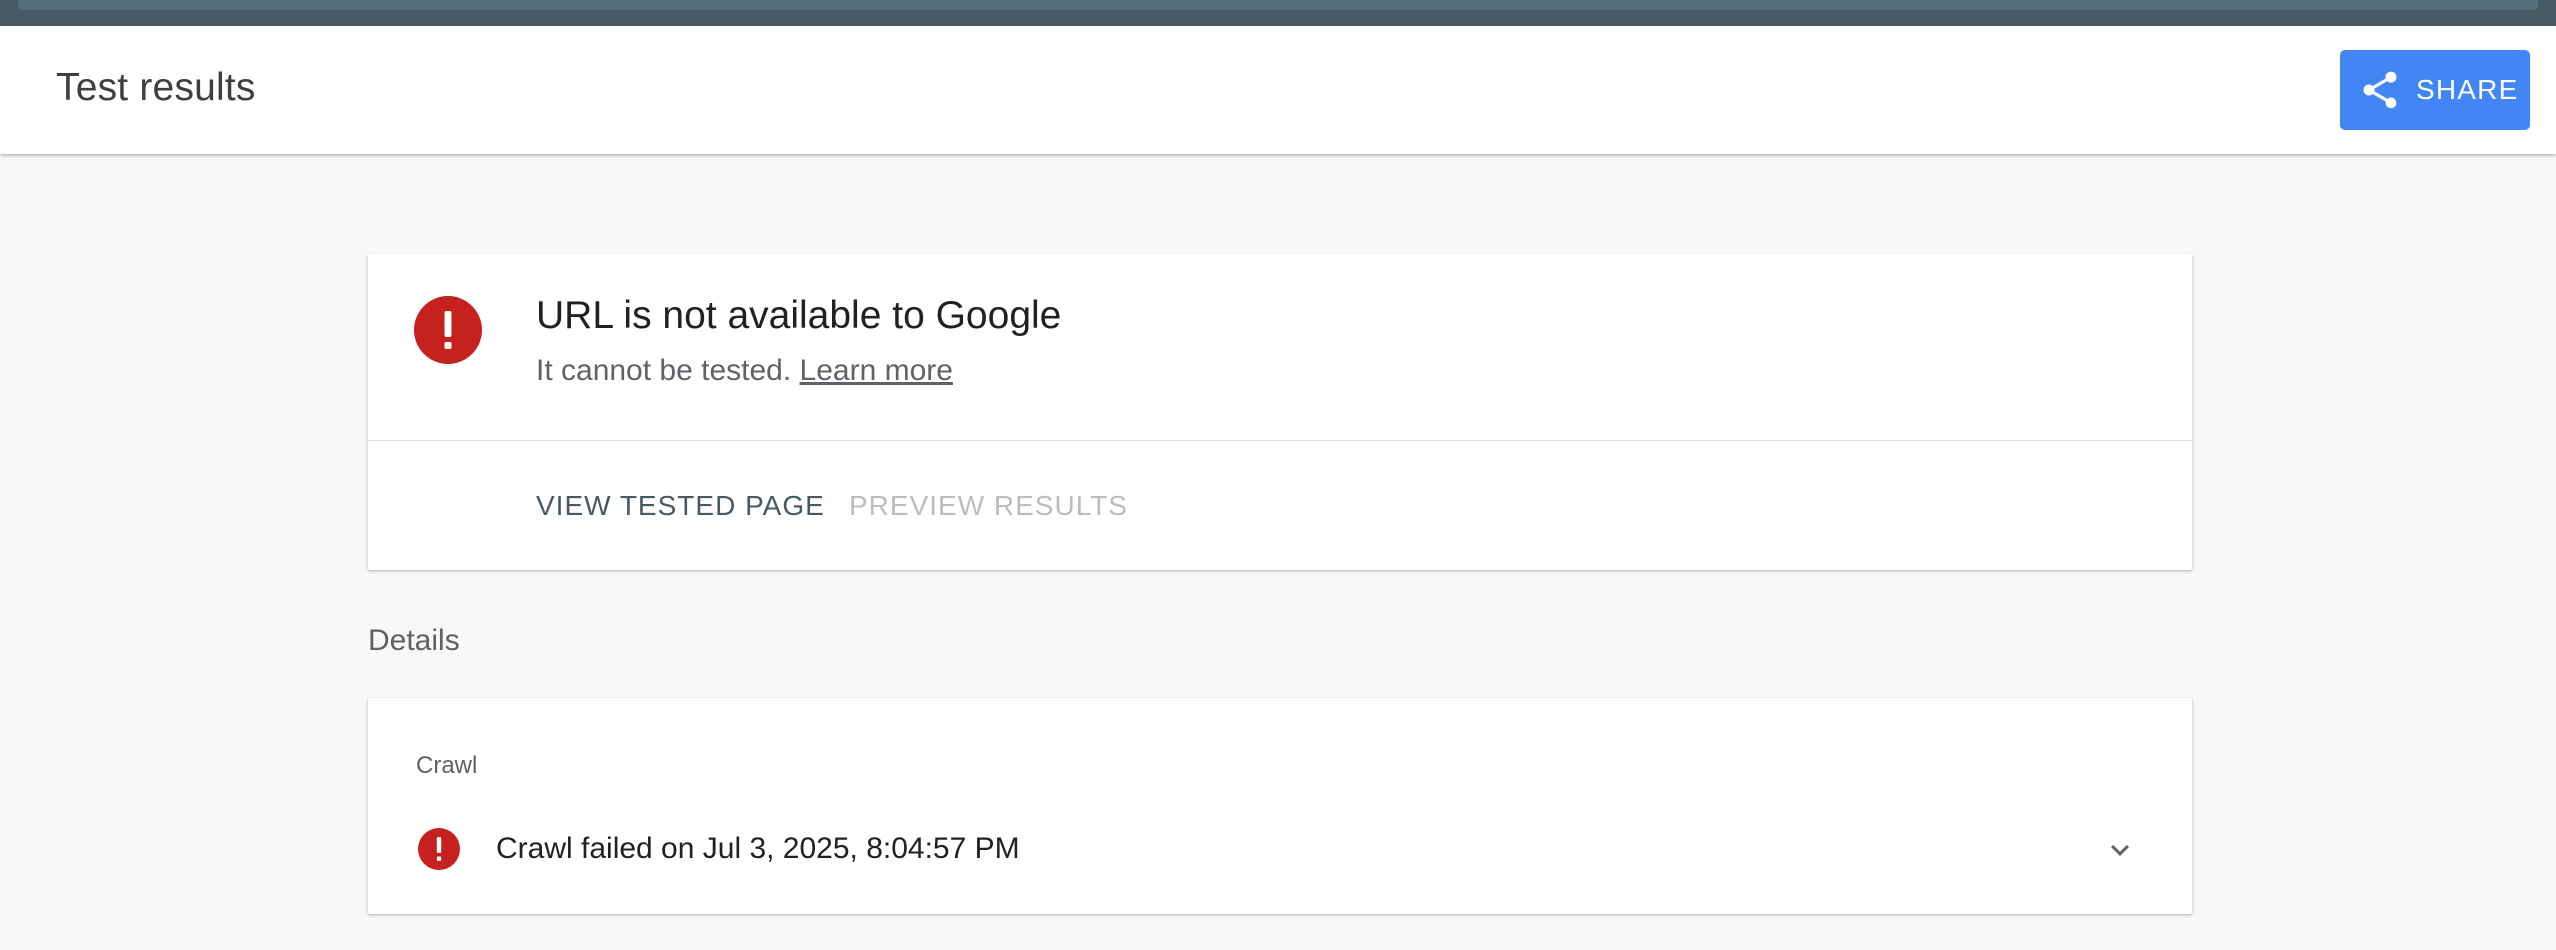  I want to click on preview-results-button: PREVIEW RESULTS, so click(988, 506).